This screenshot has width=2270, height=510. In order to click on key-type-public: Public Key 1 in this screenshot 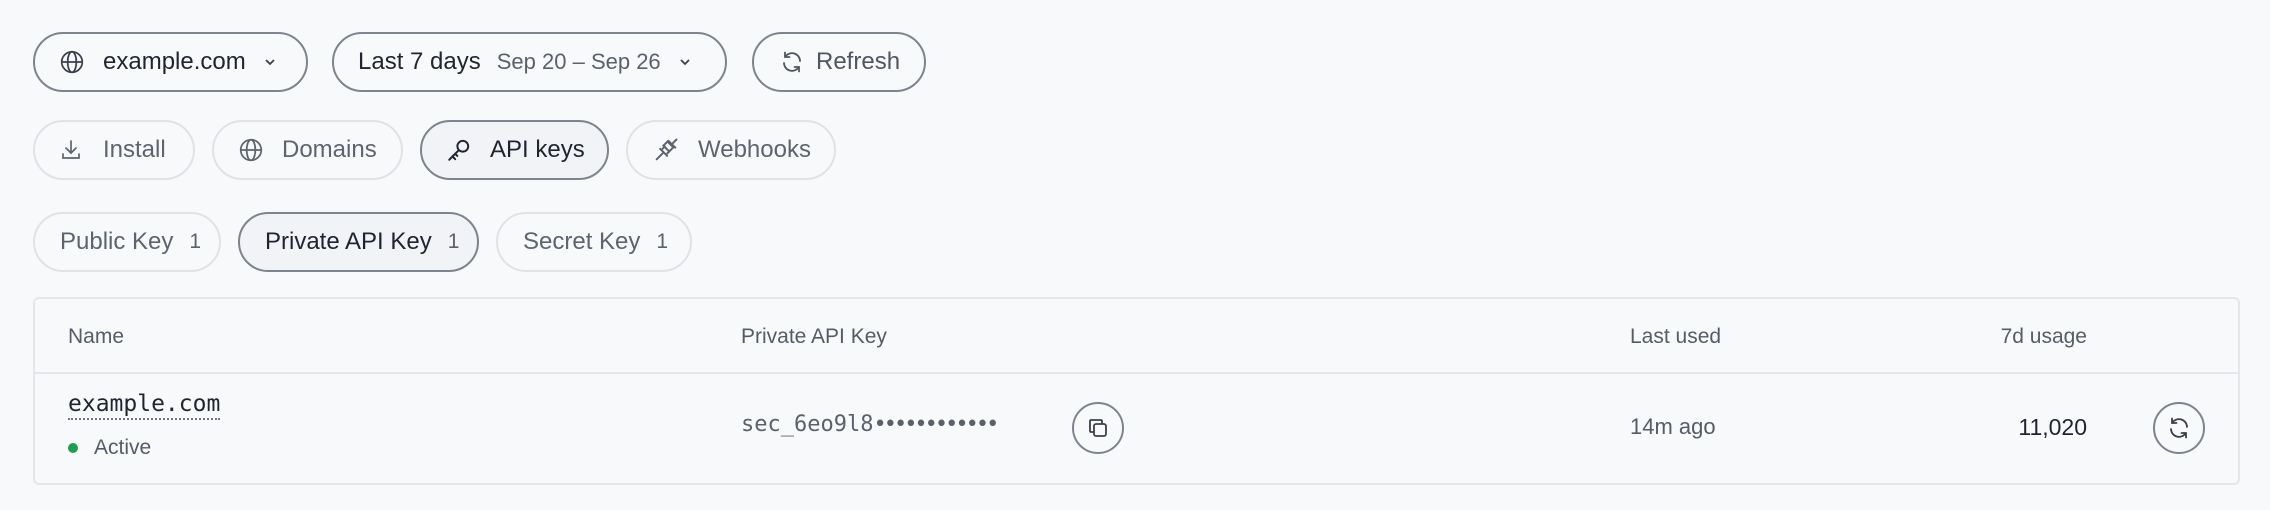, I will do `click(127, 242)`.